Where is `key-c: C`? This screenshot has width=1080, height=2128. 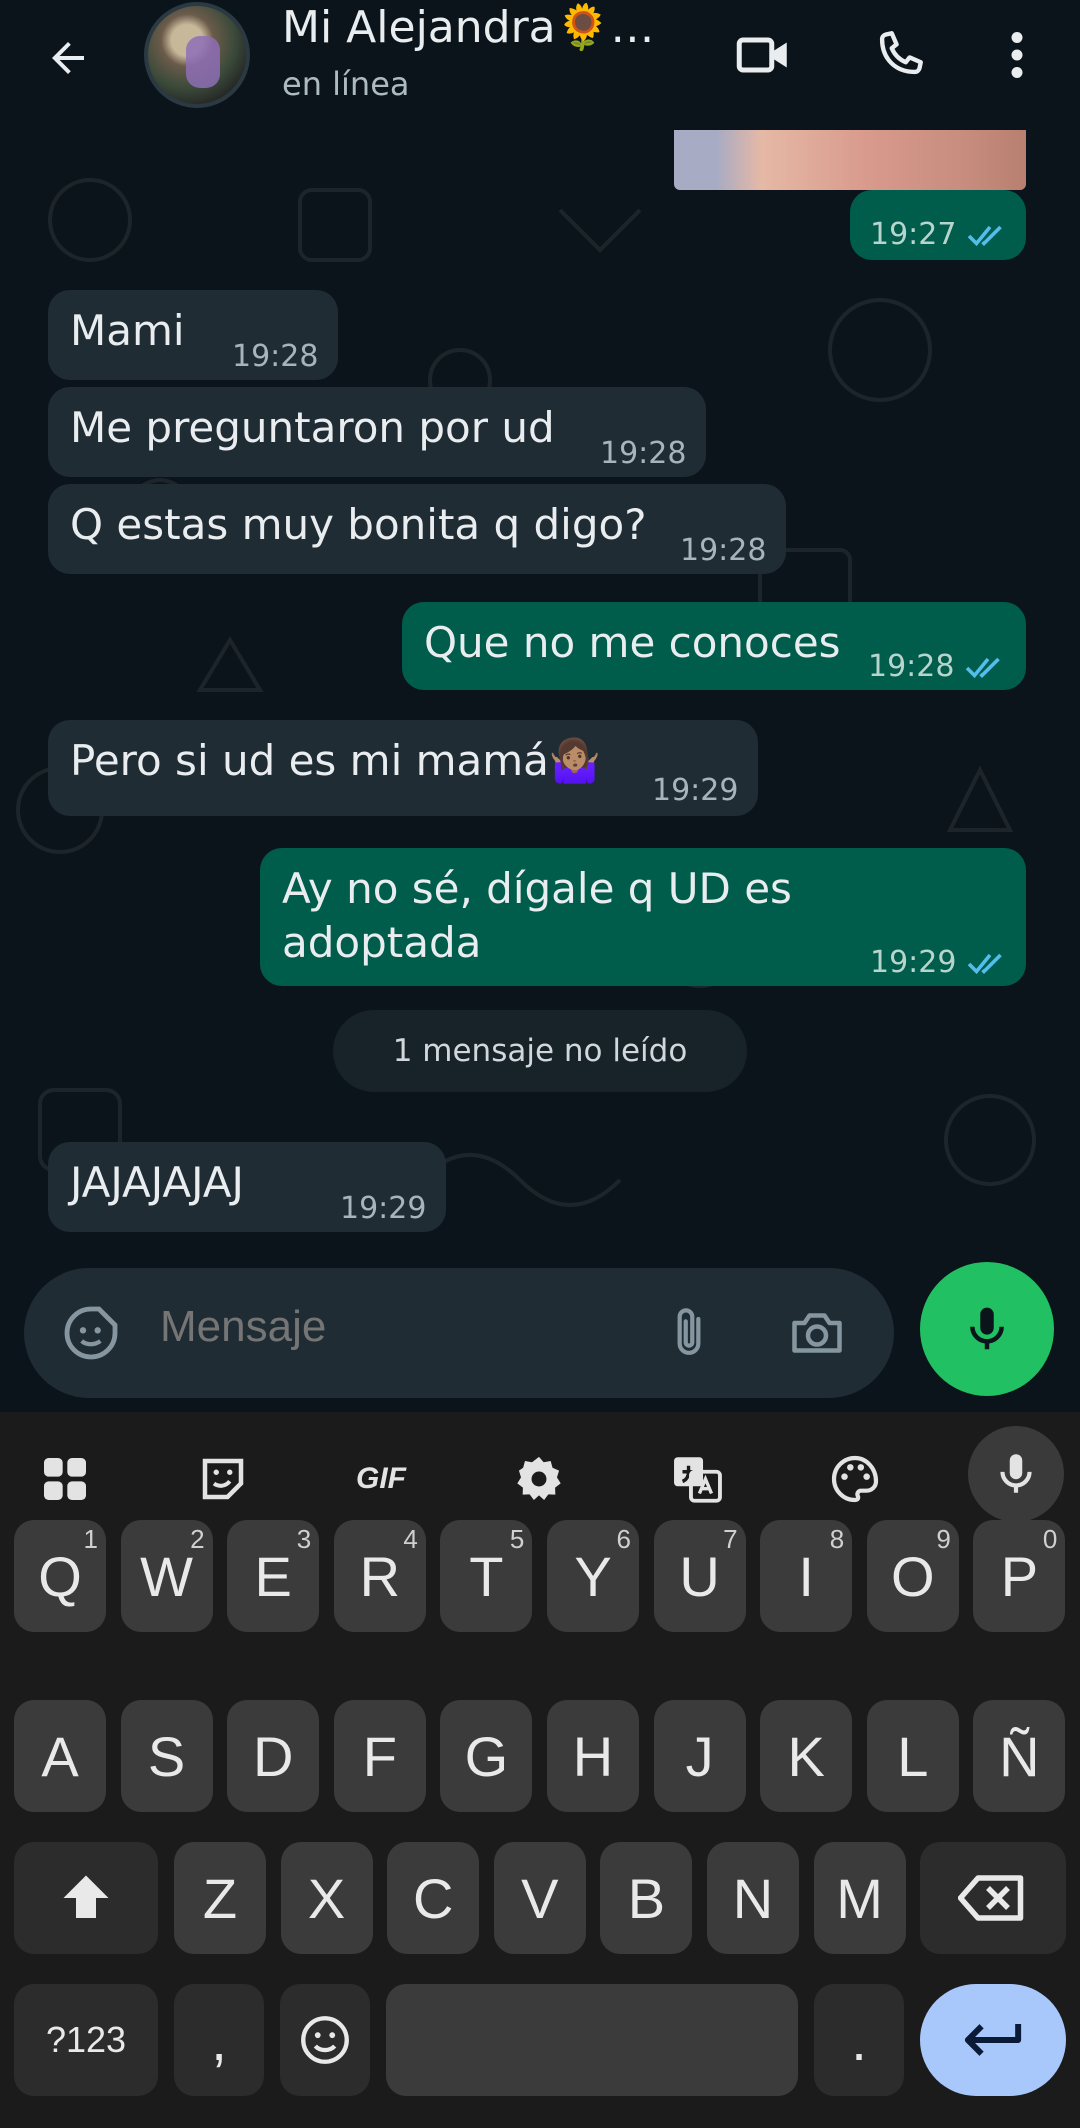
key-c: C is located at coordinates (433, 1898).